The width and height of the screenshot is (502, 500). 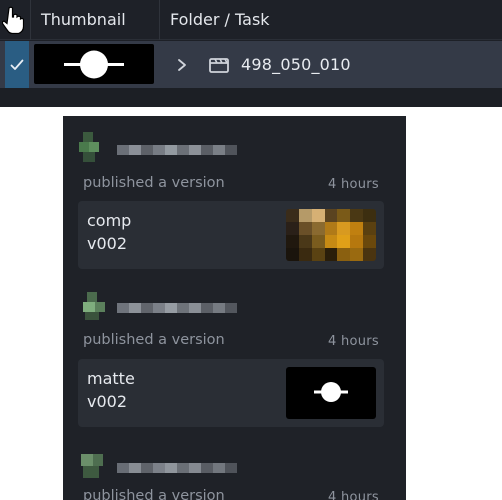 What do you see at coordinates (109, 220) in the screenshot?
I see `product-name: comp` at bounding box center [109, 220].